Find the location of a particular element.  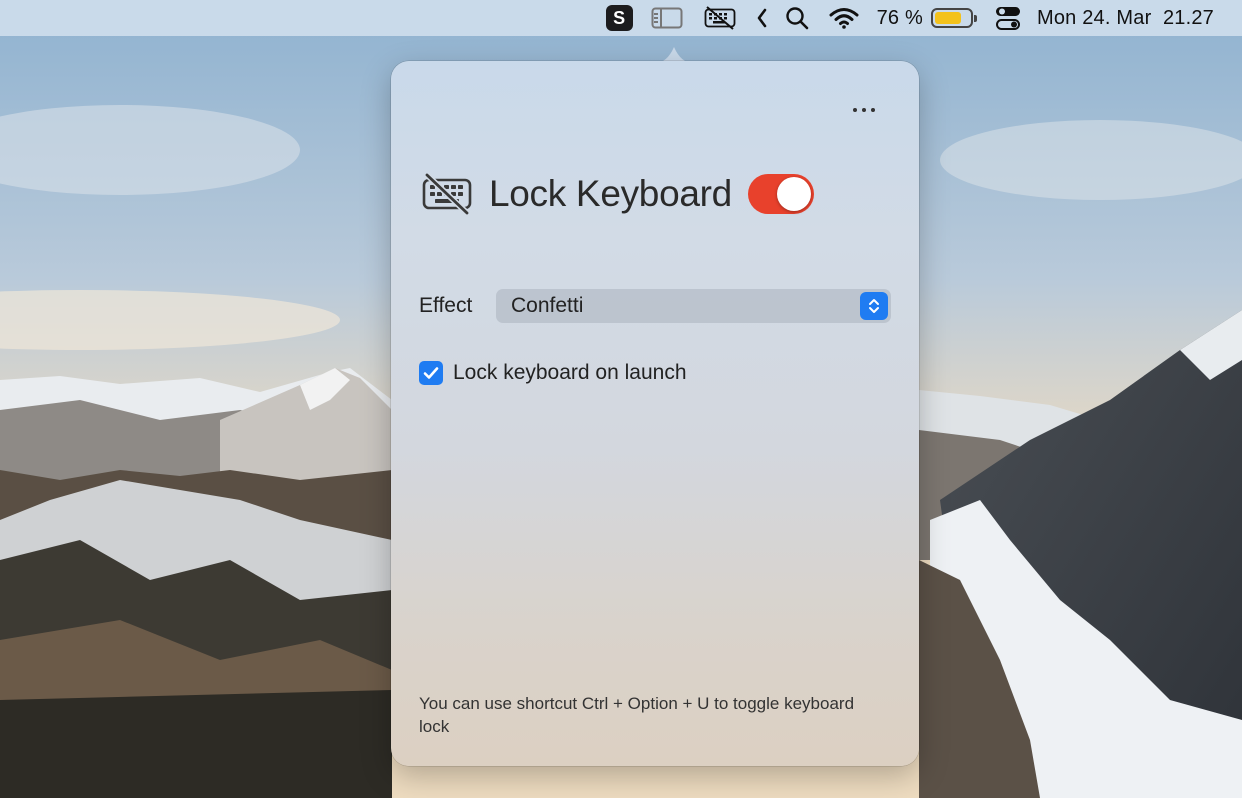

lock-on-launch-row: Lock keyboard on launch is located at coordinates (553, 373).